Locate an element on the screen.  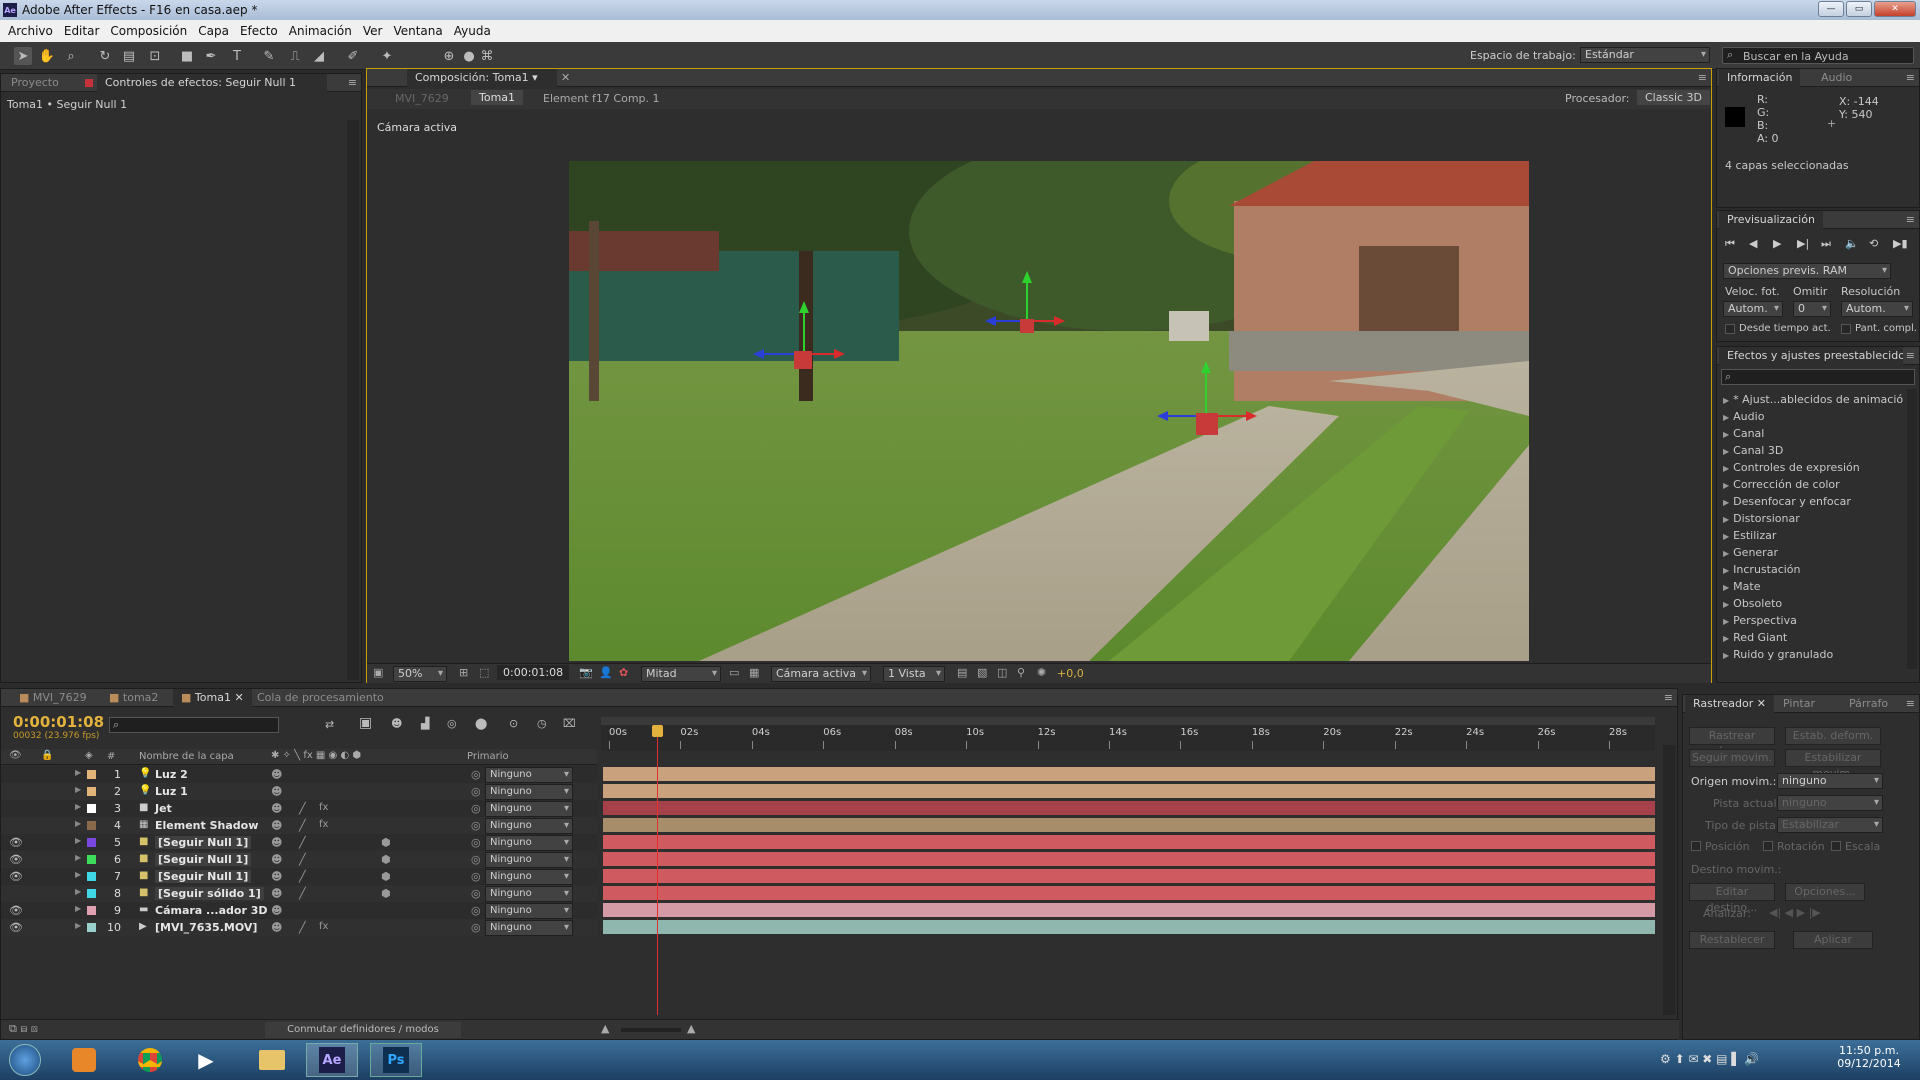
track-motion-button: Seguir movim. is located at coordinates (1732, 758).